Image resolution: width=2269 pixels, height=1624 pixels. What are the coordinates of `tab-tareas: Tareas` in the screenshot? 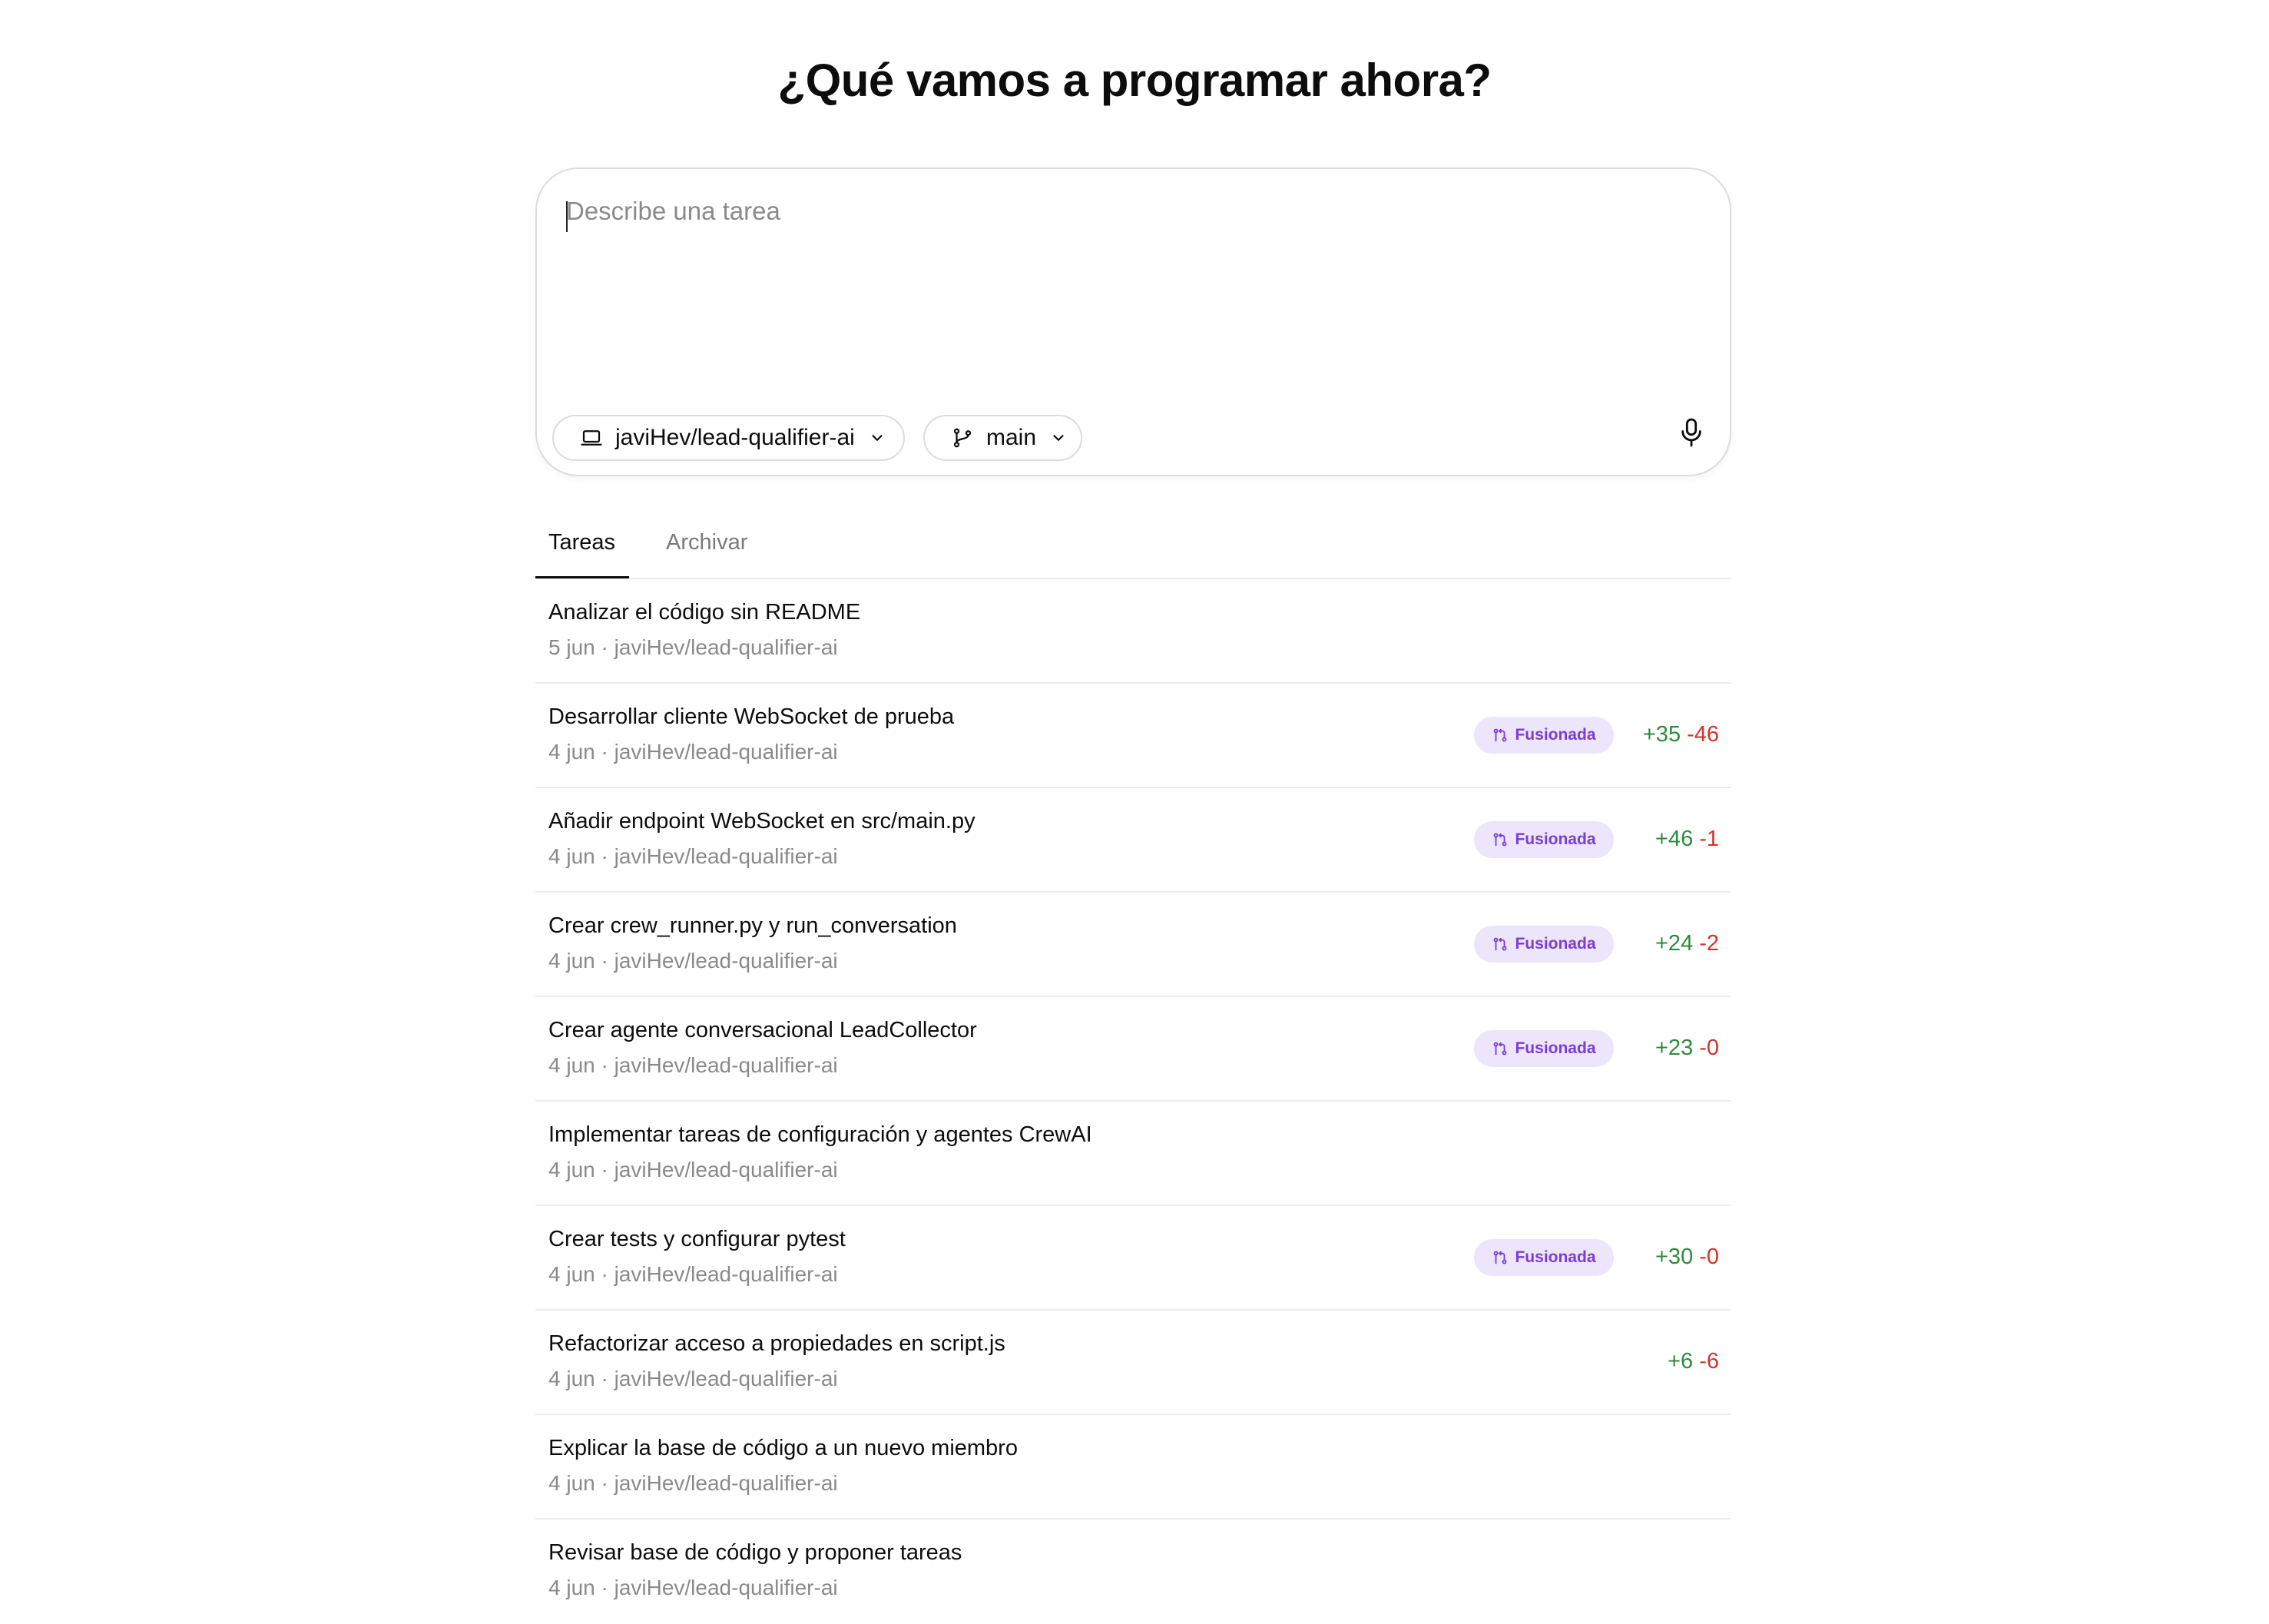 It's located at (581, 542).